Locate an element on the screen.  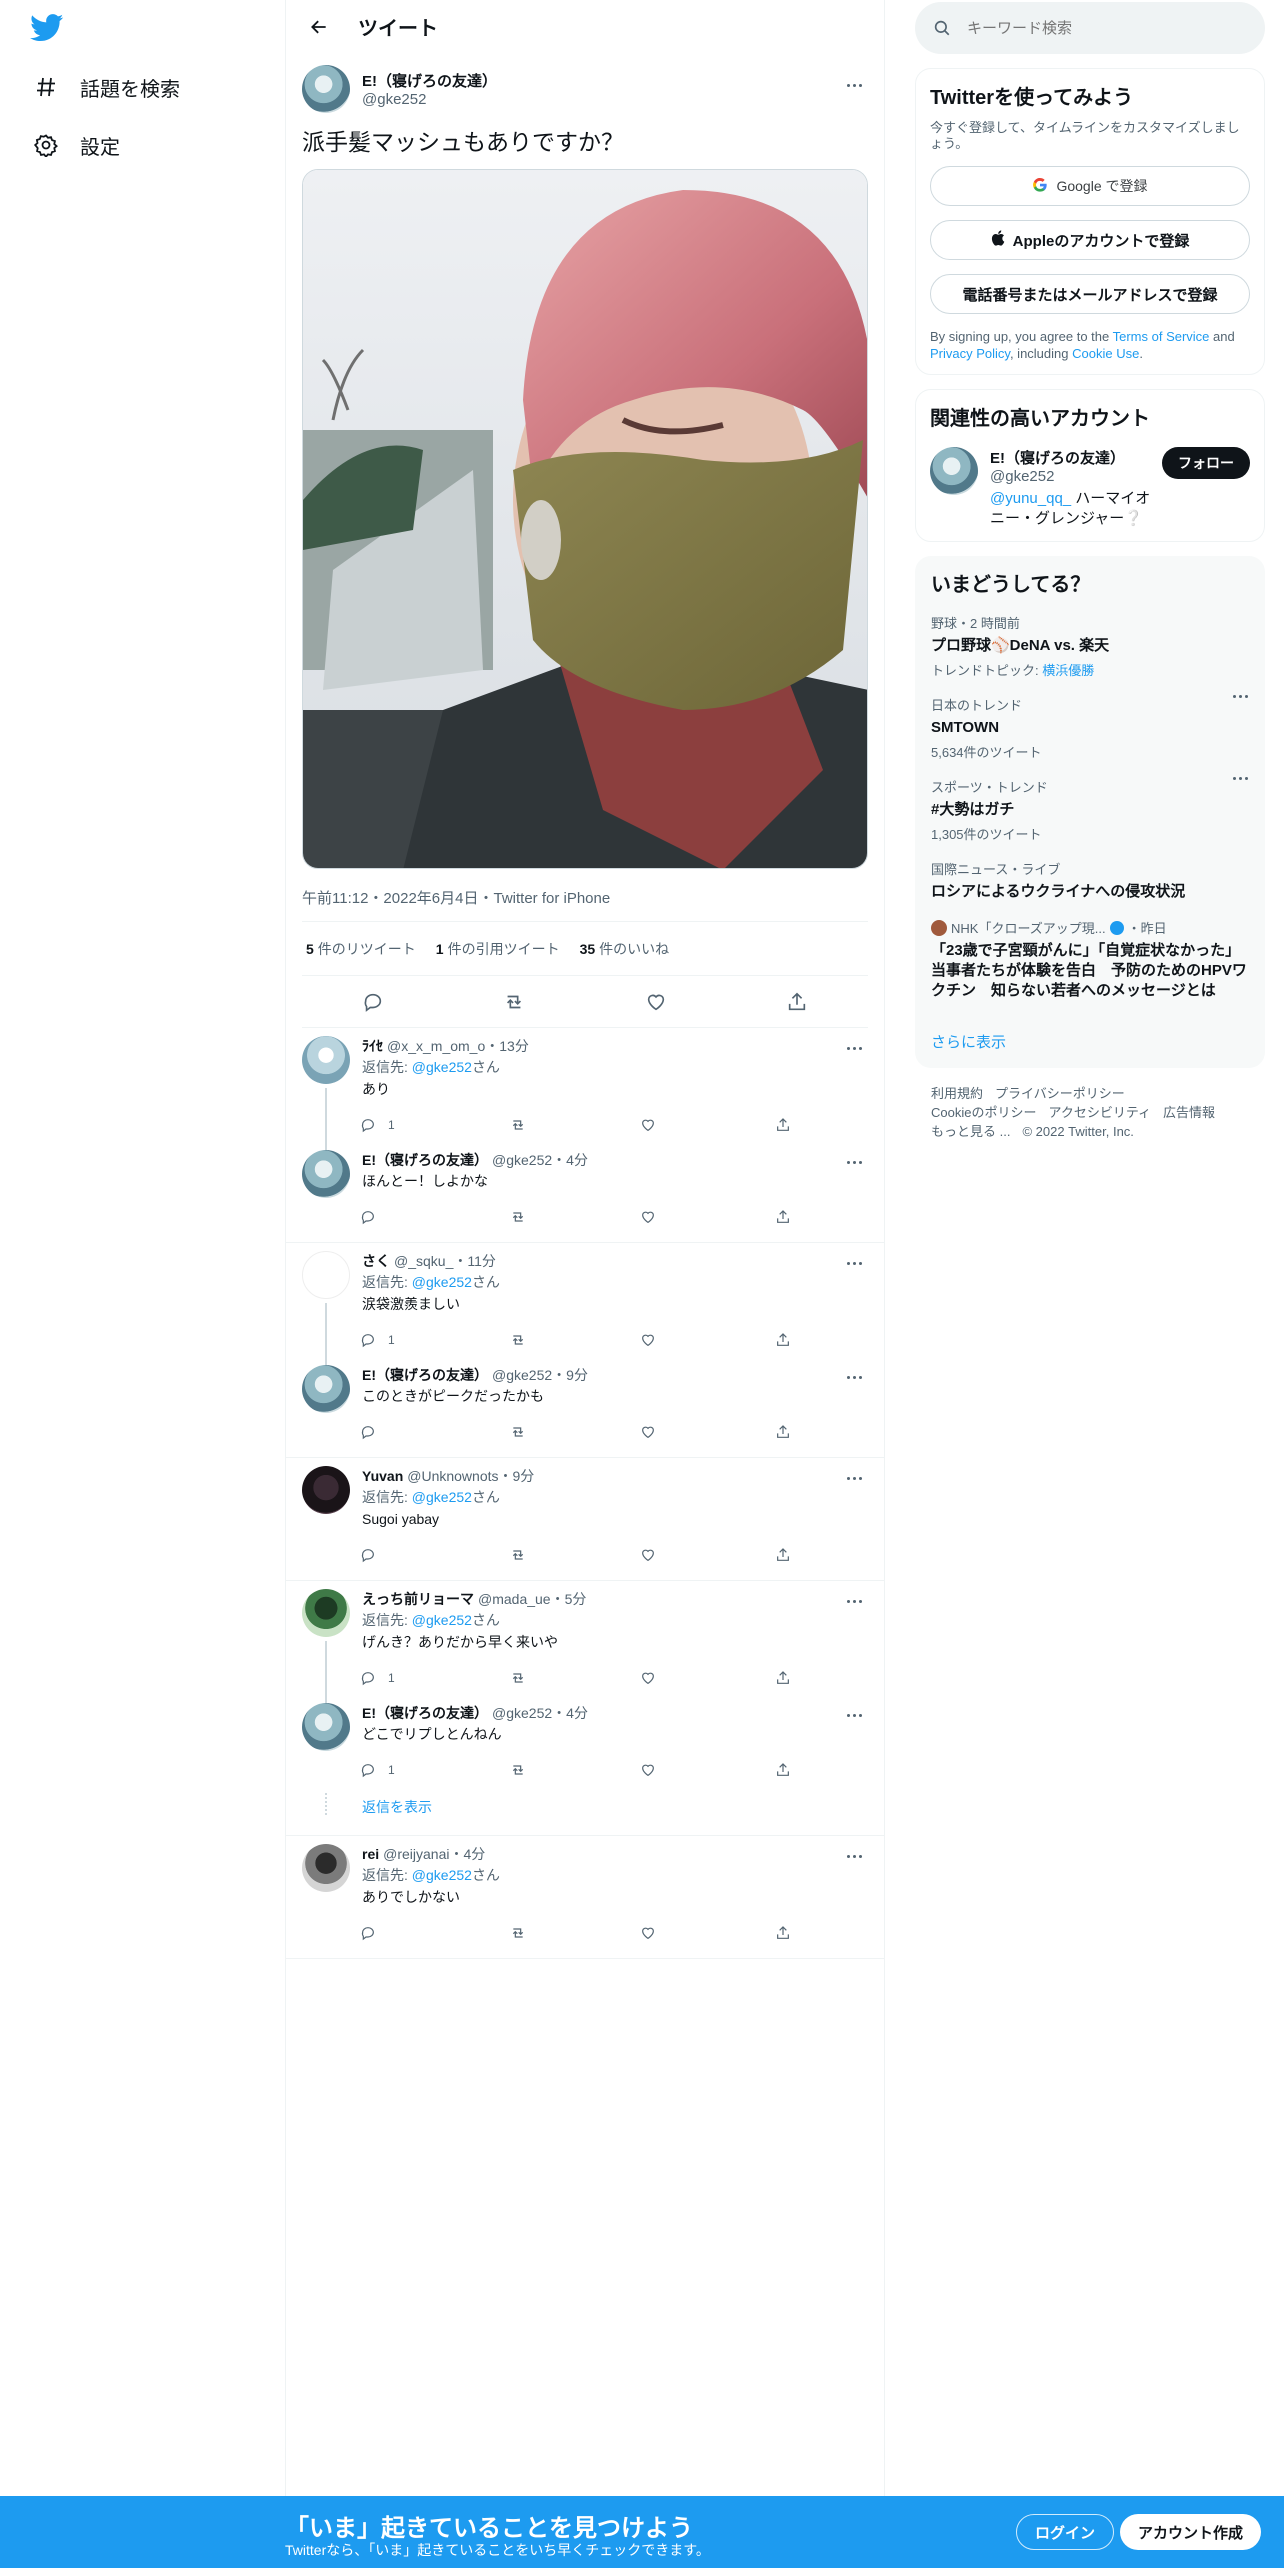
reply-tweet: さく @_sqku_ ・11分 返信先: @gke252さん 涙袋激羨ましい 1 is located at coordinates (585, 1308).